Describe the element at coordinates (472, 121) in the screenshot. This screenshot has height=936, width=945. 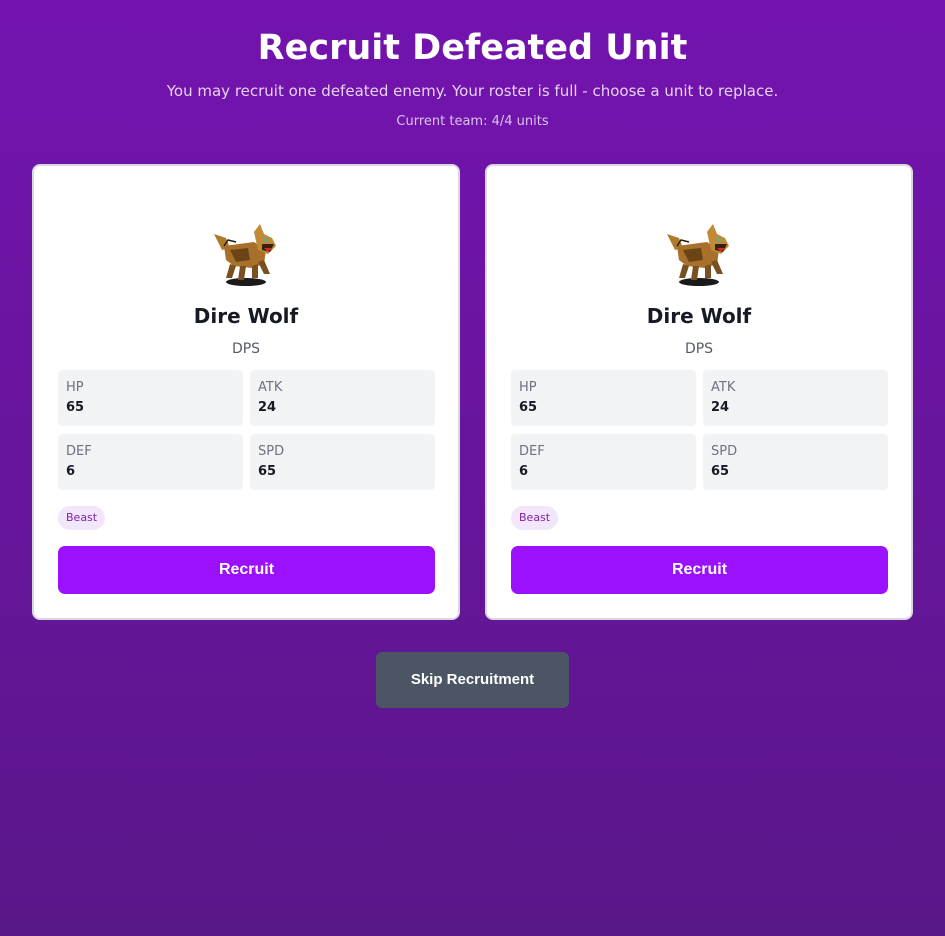
I see `team-count: Current team: 4/4 units` at that location.